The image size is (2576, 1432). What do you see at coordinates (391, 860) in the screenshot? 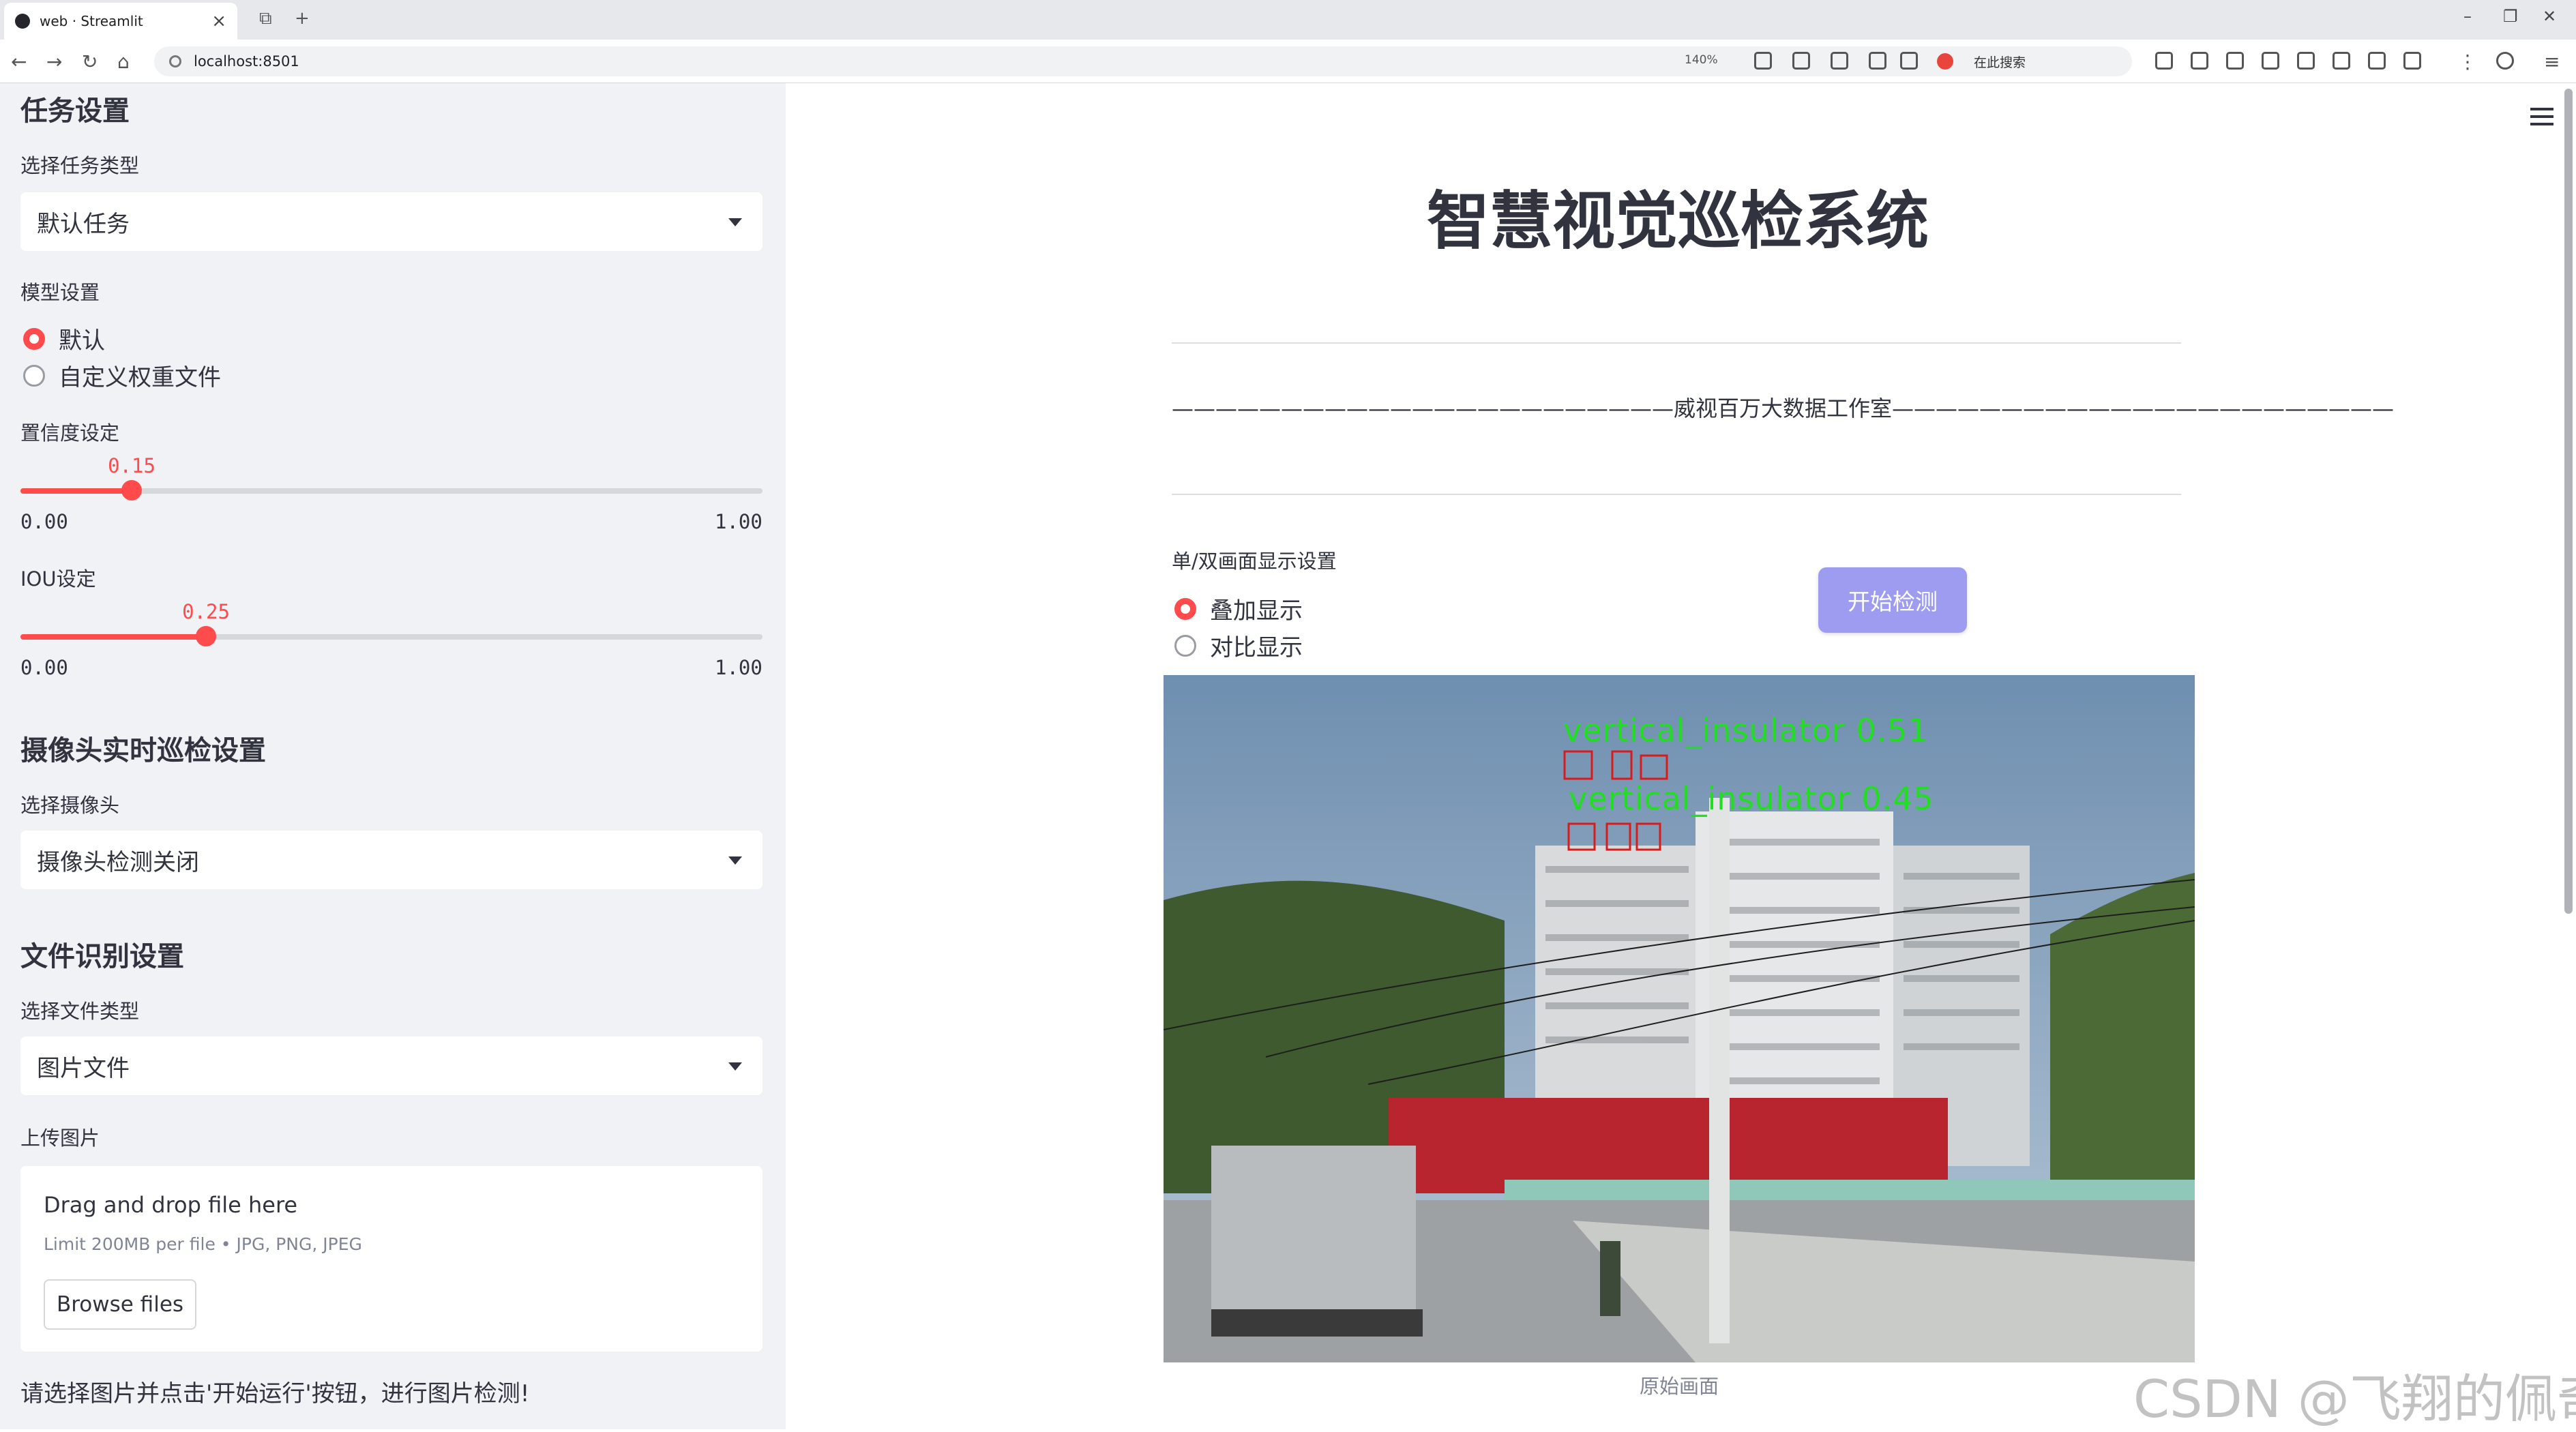
I see `camera-select: 摄像头检测关闭` at bounding box center [391, 860].